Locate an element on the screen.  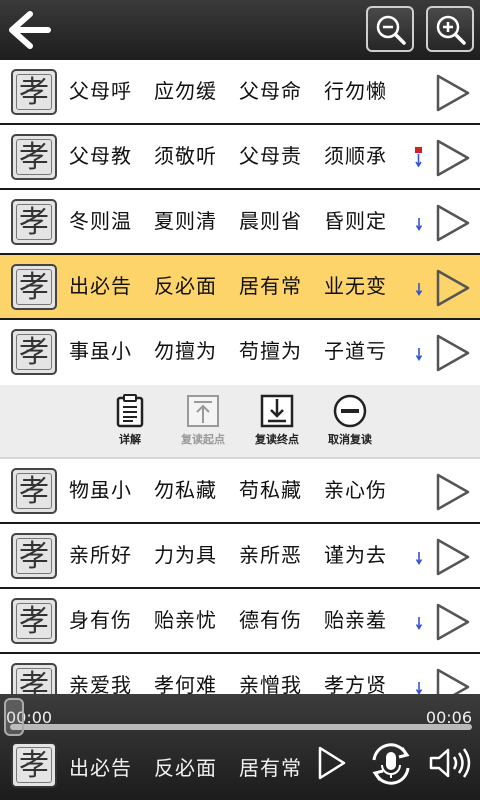
verse-phrase: 须顺承 is located at coordinates (355, 156).